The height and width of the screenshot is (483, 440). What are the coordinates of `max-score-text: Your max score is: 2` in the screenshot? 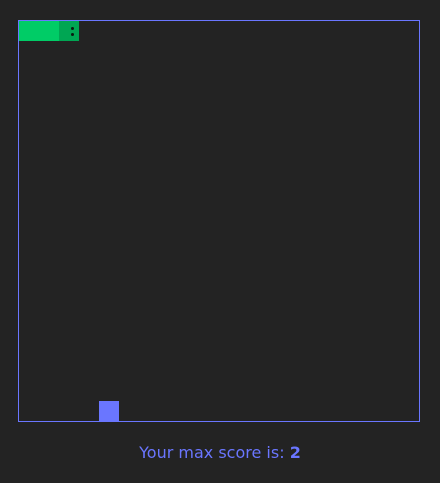 It's located at (220, 453).